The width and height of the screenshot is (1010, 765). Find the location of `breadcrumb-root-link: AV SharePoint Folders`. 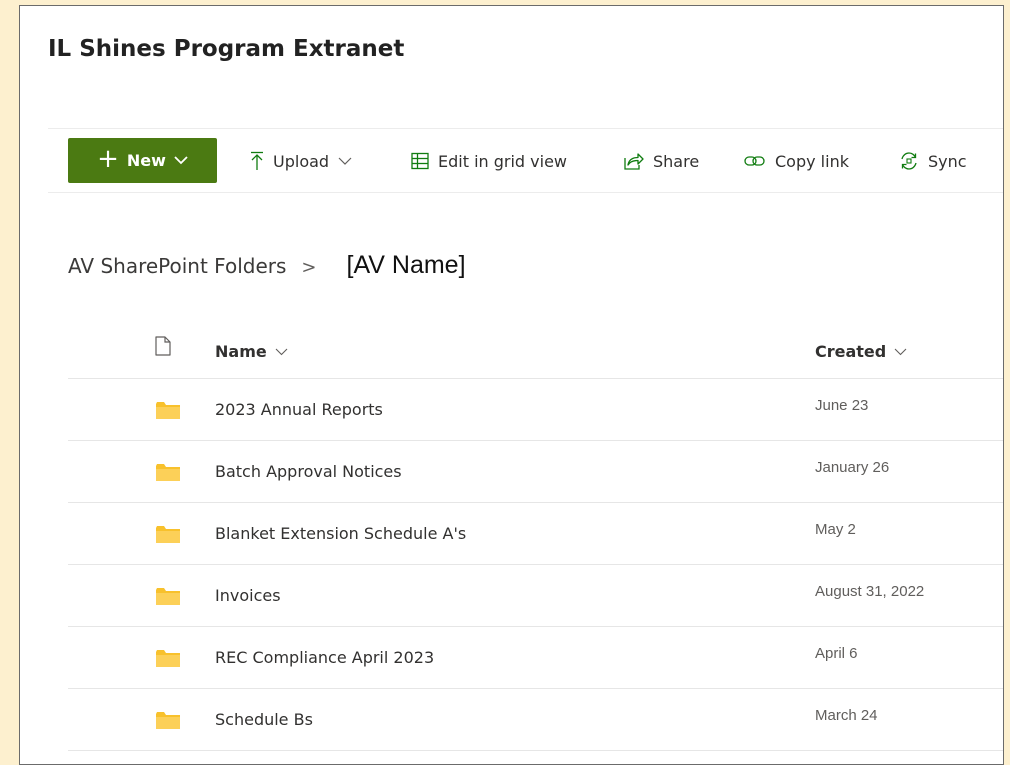

breadcrumb-root-link: AV SharePoint Folders is located at coordinates (177, 266).